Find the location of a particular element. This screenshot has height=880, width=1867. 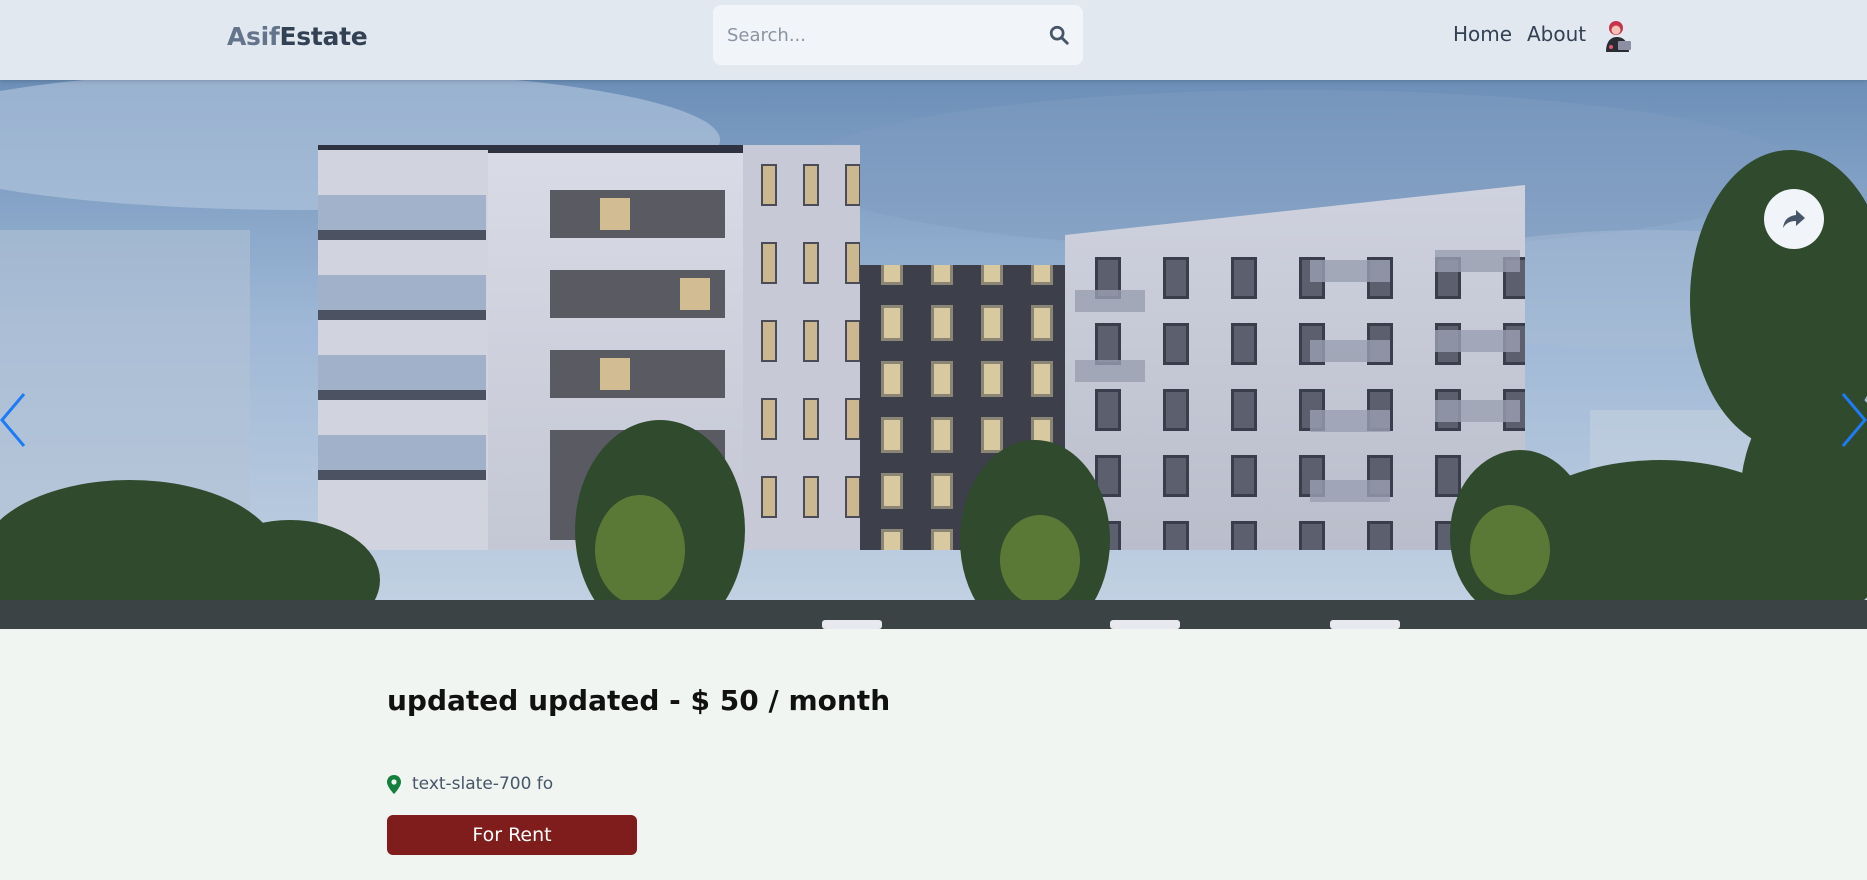

share-button is located at coordinates (1794, 219).